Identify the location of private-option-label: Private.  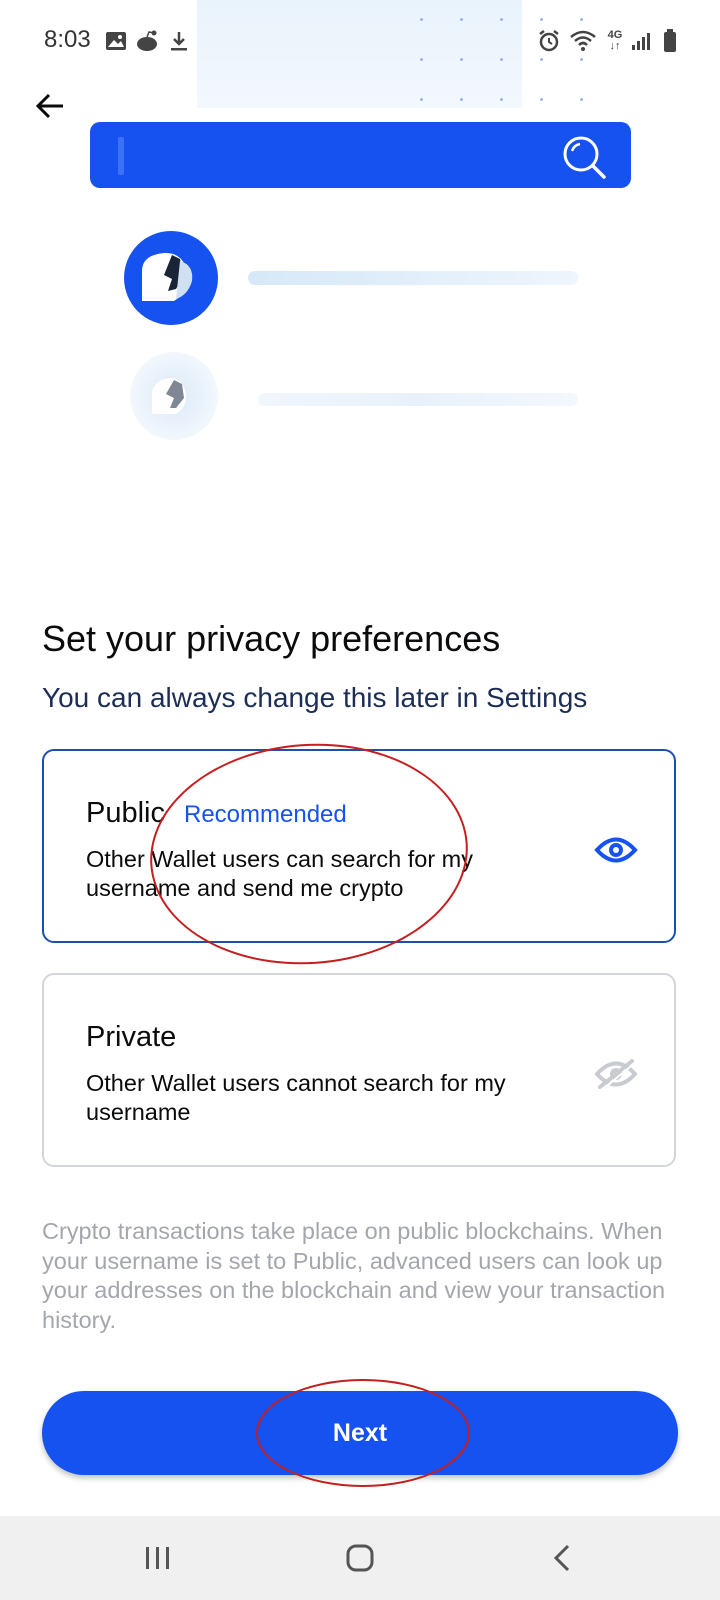
(131, 1037).